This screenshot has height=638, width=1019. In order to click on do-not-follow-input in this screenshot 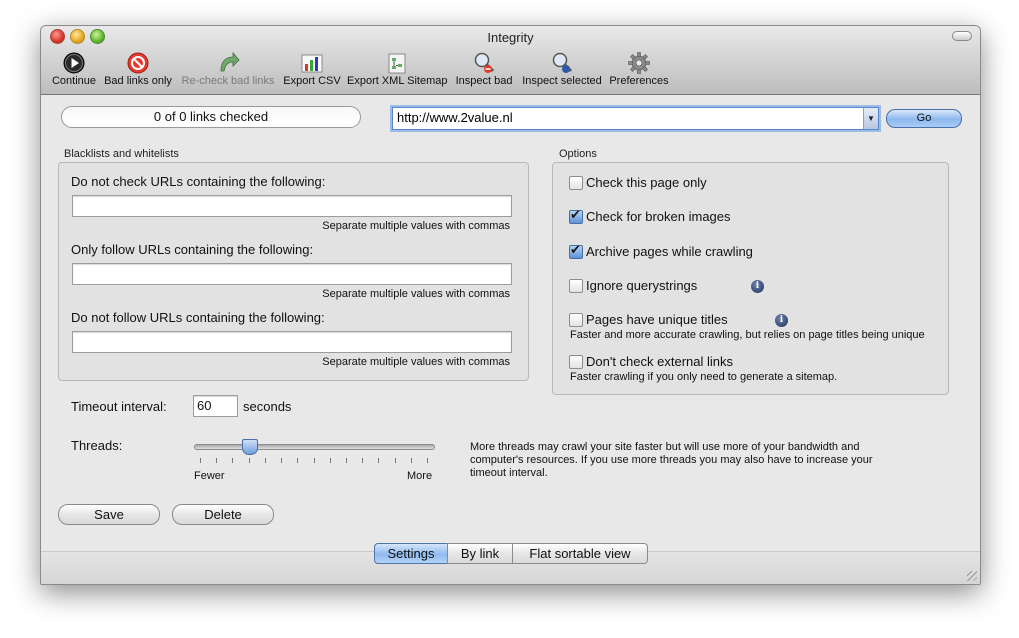, I will do `click(292, 342)`.